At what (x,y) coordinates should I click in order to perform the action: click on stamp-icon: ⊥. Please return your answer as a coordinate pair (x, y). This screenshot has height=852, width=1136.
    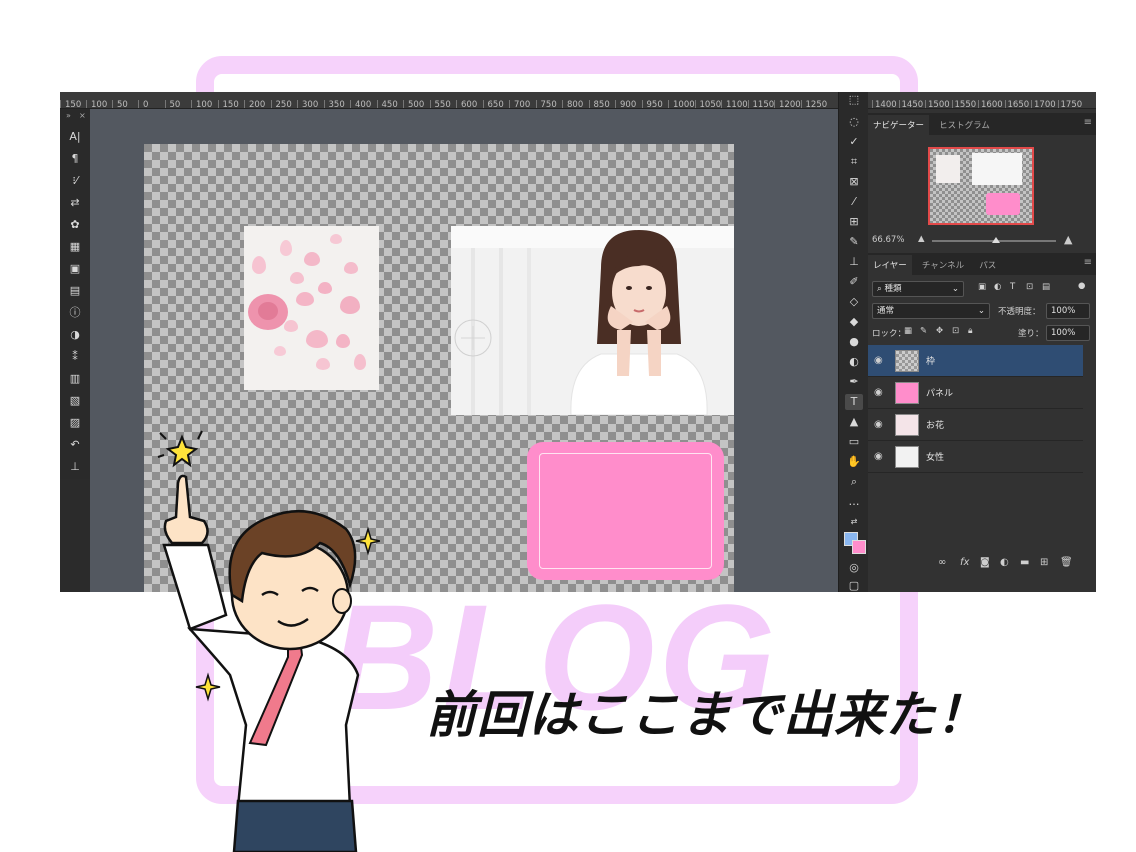
    Looking at the image, I should click on (75, 467).